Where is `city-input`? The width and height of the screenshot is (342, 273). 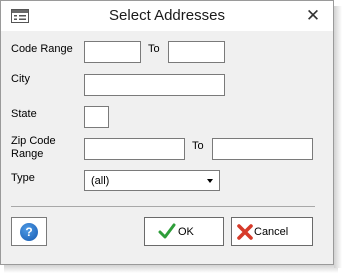
city-input is located at coordinates (154, 85).